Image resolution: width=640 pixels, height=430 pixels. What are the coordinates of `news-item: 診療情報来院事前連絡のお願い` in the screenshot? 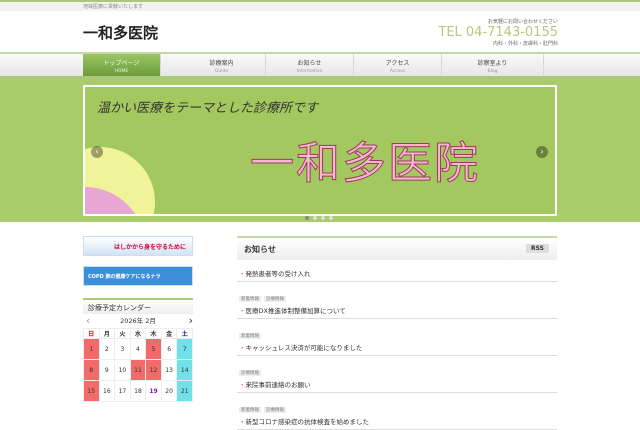 It's located at (397, 374).